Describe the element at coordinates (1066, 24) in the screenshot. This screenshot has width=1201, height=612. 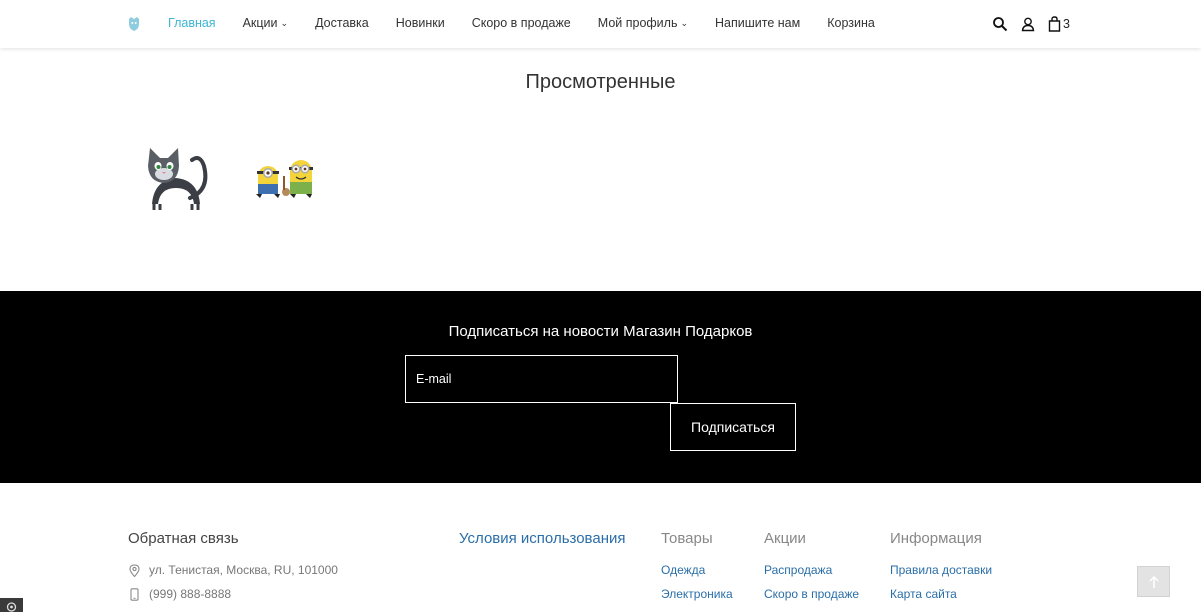
I see `cart-count-badge: 3` at that location.